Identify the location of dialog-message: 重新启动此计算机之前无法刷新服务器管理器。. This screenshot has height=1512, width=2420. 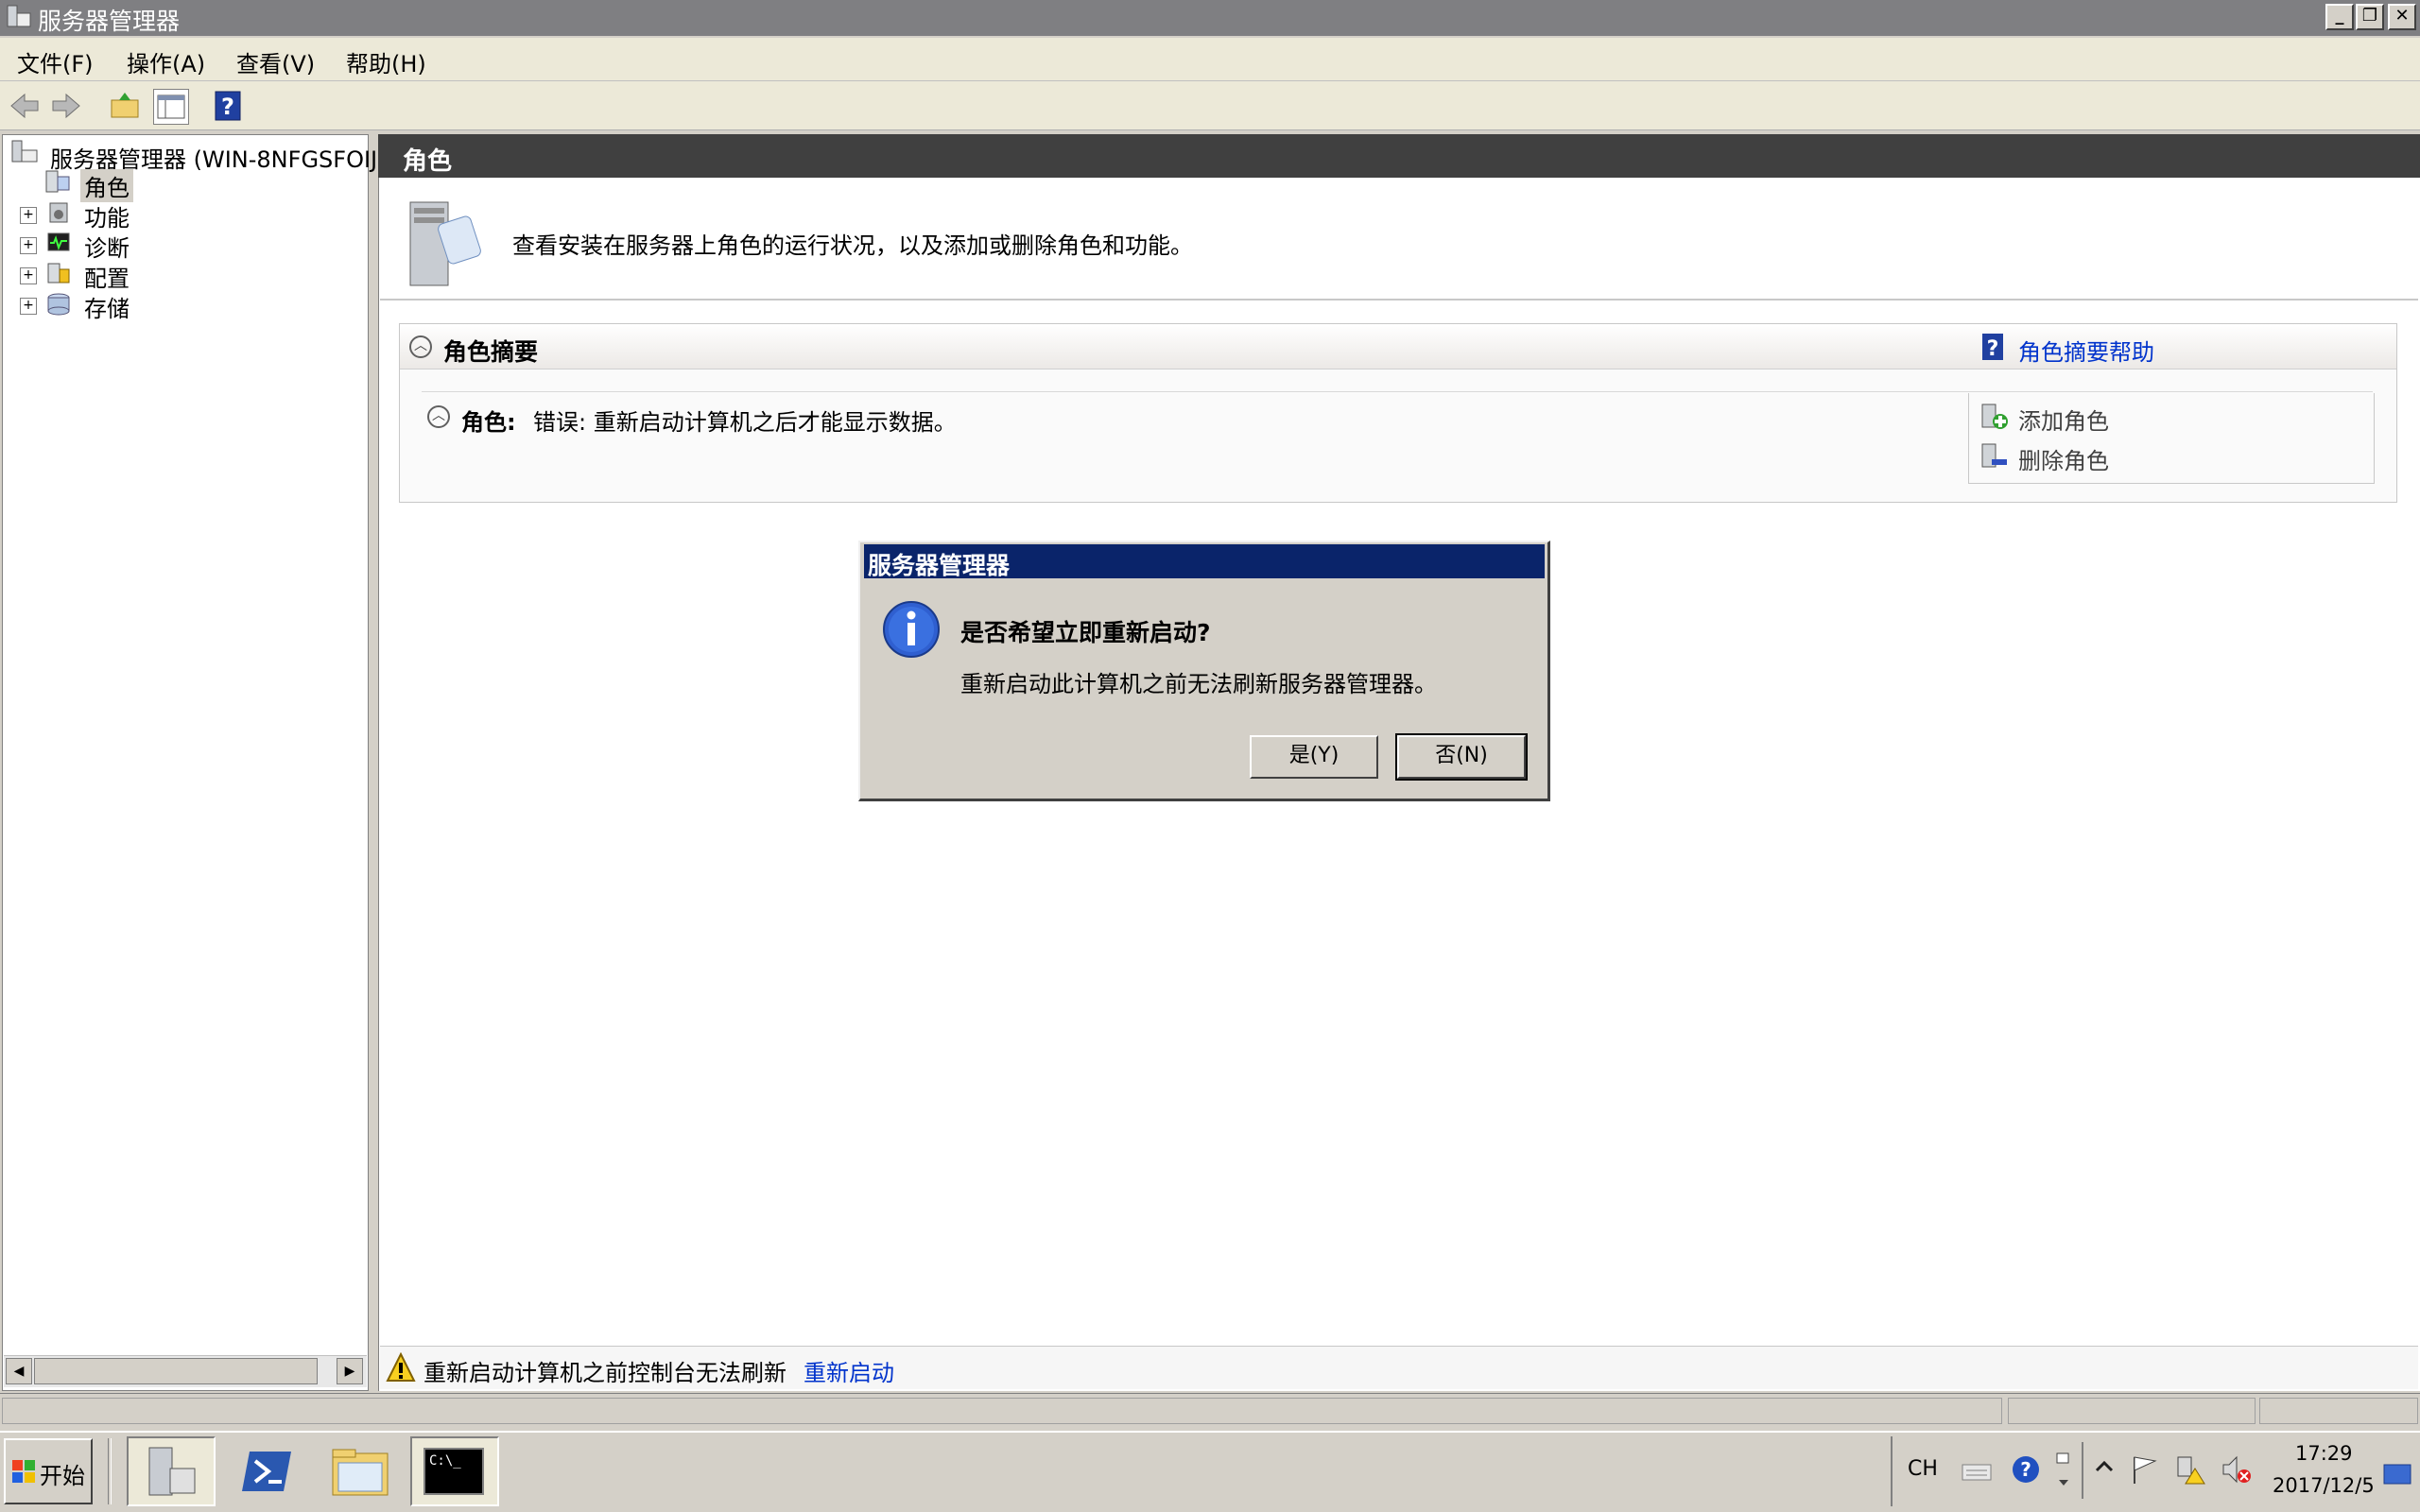
(1198, 684).